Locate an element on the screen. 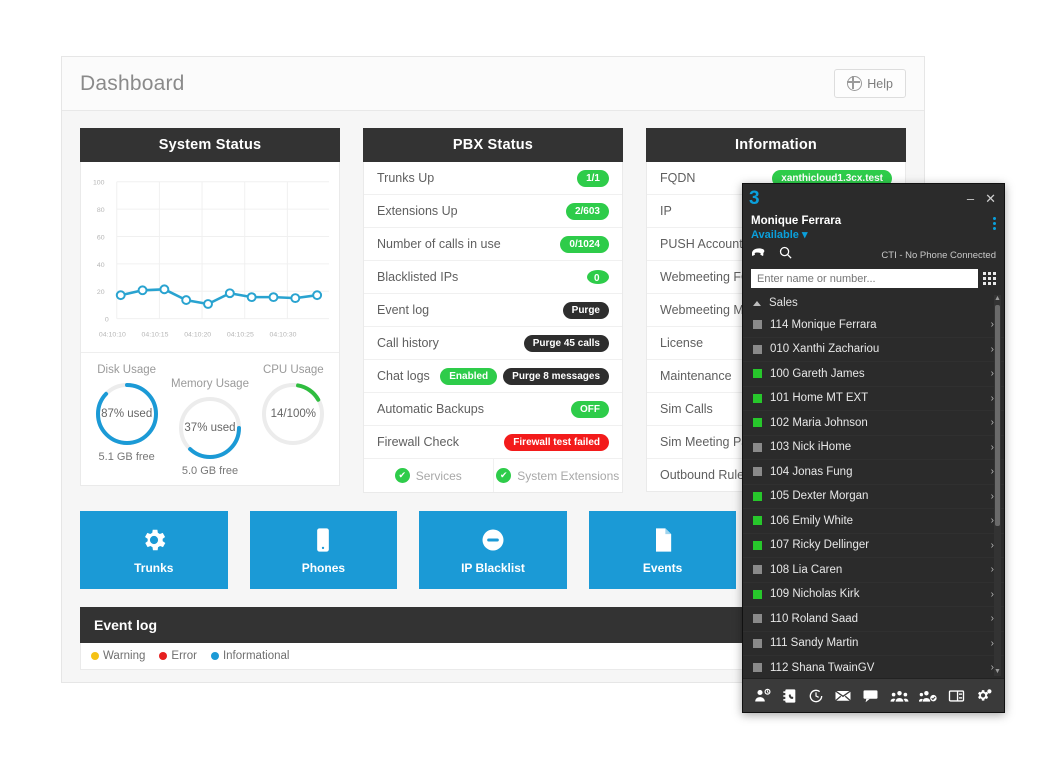 This screenshot has width=1055, height=760. contact-row: 102 Maria Johnson › is located at coordinates (873, 423).